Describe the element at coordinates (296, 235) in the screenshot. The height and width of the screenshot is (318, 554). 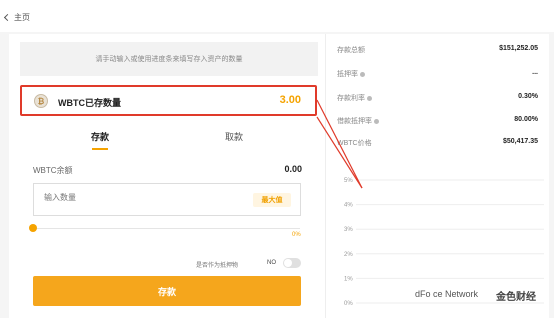
I see `slider-percent: 0%` at that location.